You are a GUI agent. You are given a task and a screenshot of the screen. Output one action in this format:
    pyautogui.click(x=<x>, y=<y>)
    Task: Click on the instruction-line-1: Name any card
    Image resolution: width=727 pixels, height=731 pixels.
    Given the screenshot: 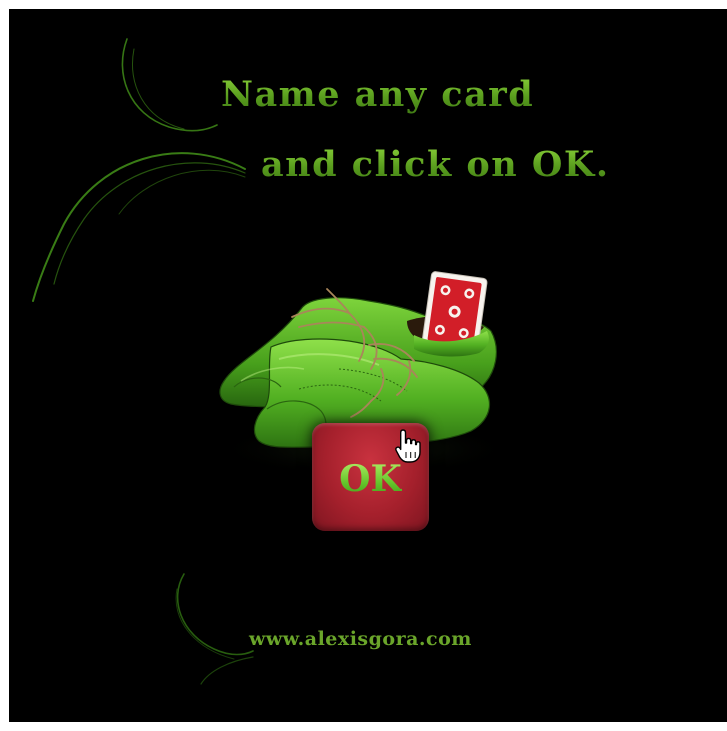 What is the action you would take?
    pyautogui.click(x=378, y=94)
    